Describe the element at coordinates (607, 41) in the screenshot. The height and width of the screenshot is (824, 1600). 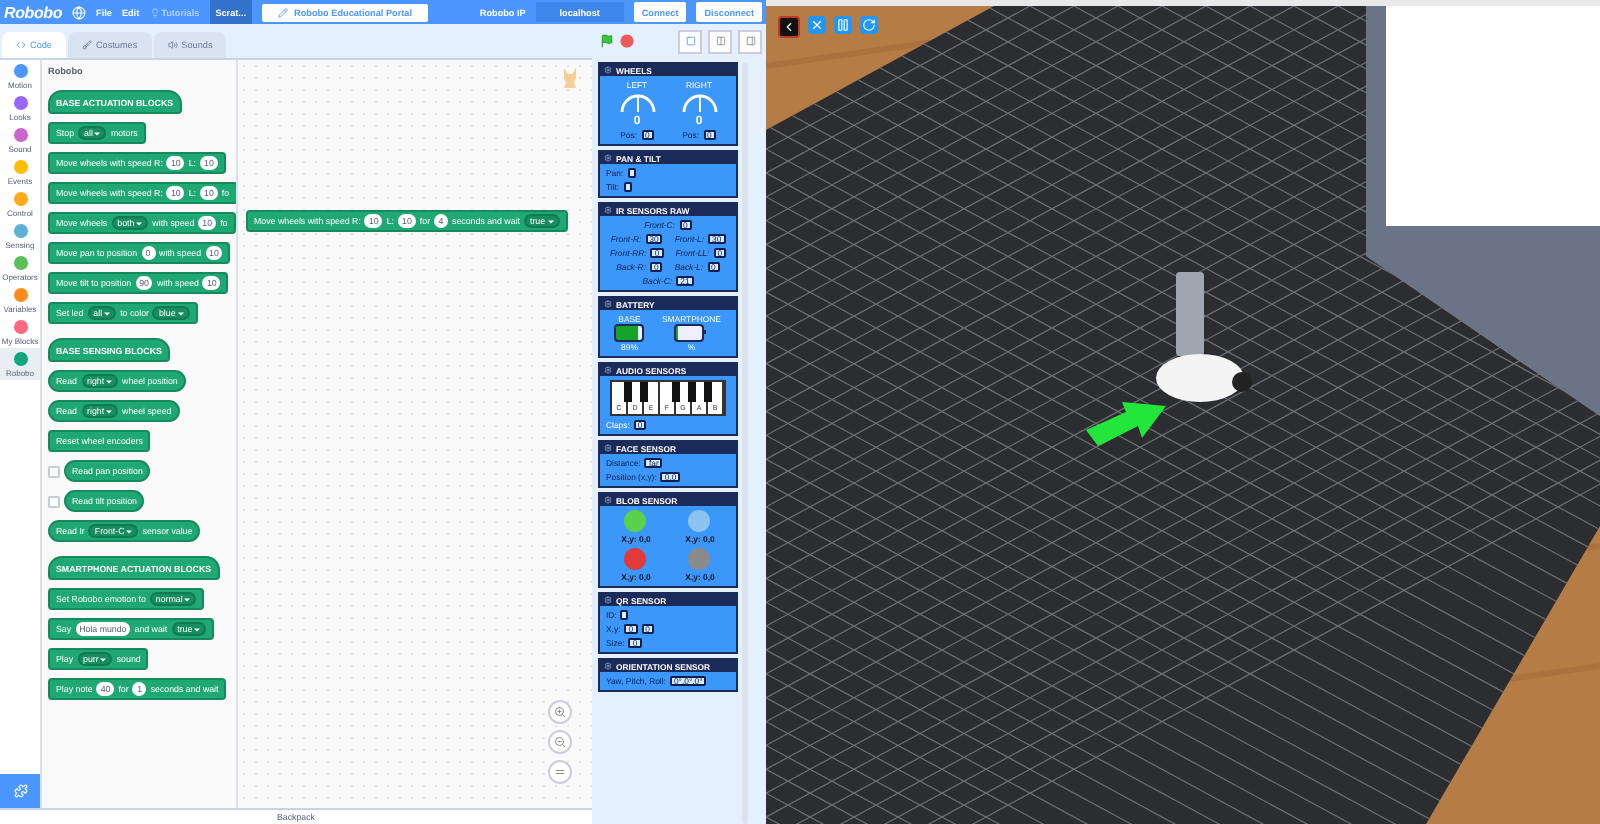
I see `flag-icon` at that location.